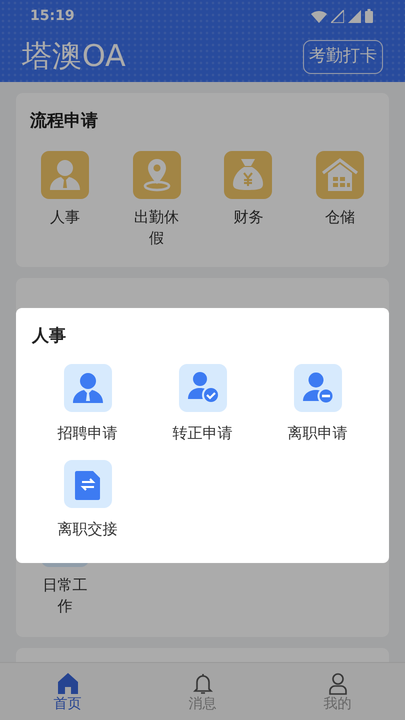  I want to click on person-icon, so click(88, 388).